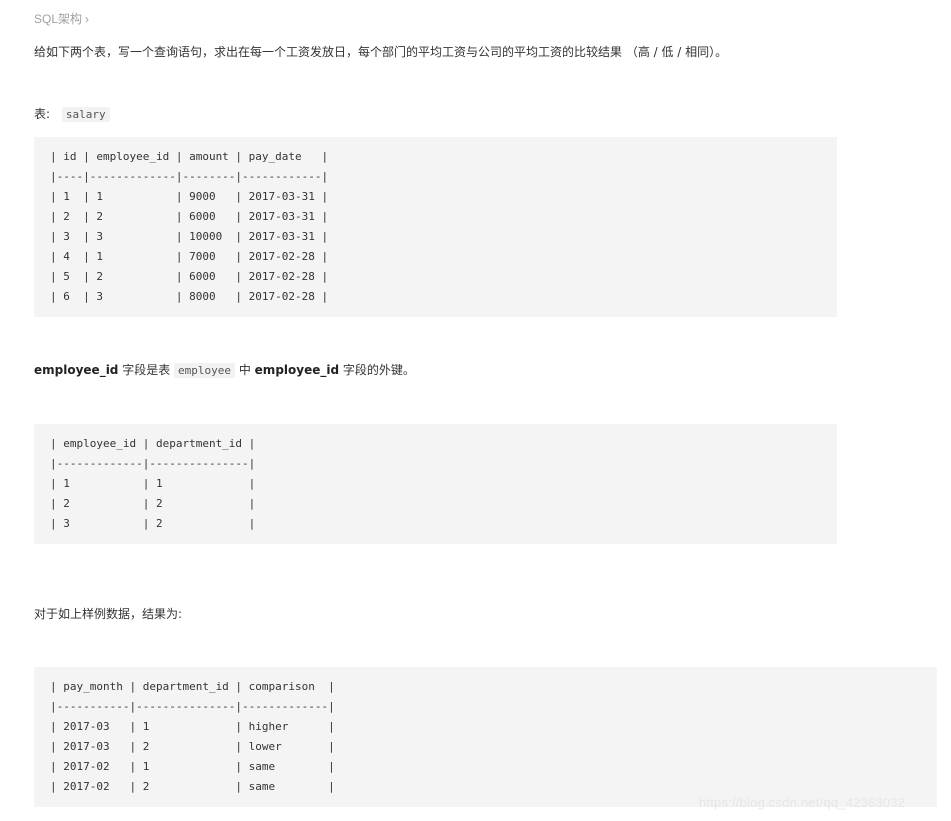 This screenshot has width=951, height=821. What do you see at coordinates (146, 370) in the screenshot?
I see `fk-text-1: 字段是表` at bounding box center [146, 370].